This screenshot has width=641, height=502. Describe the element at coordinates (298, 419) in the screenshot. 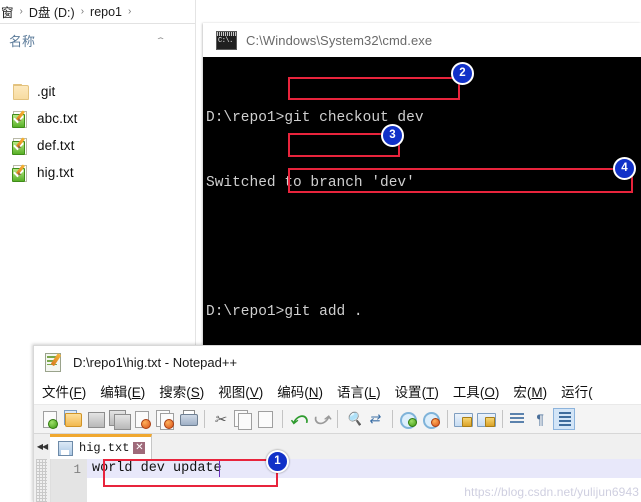

I see `undo-icon: ⤺` at that location.